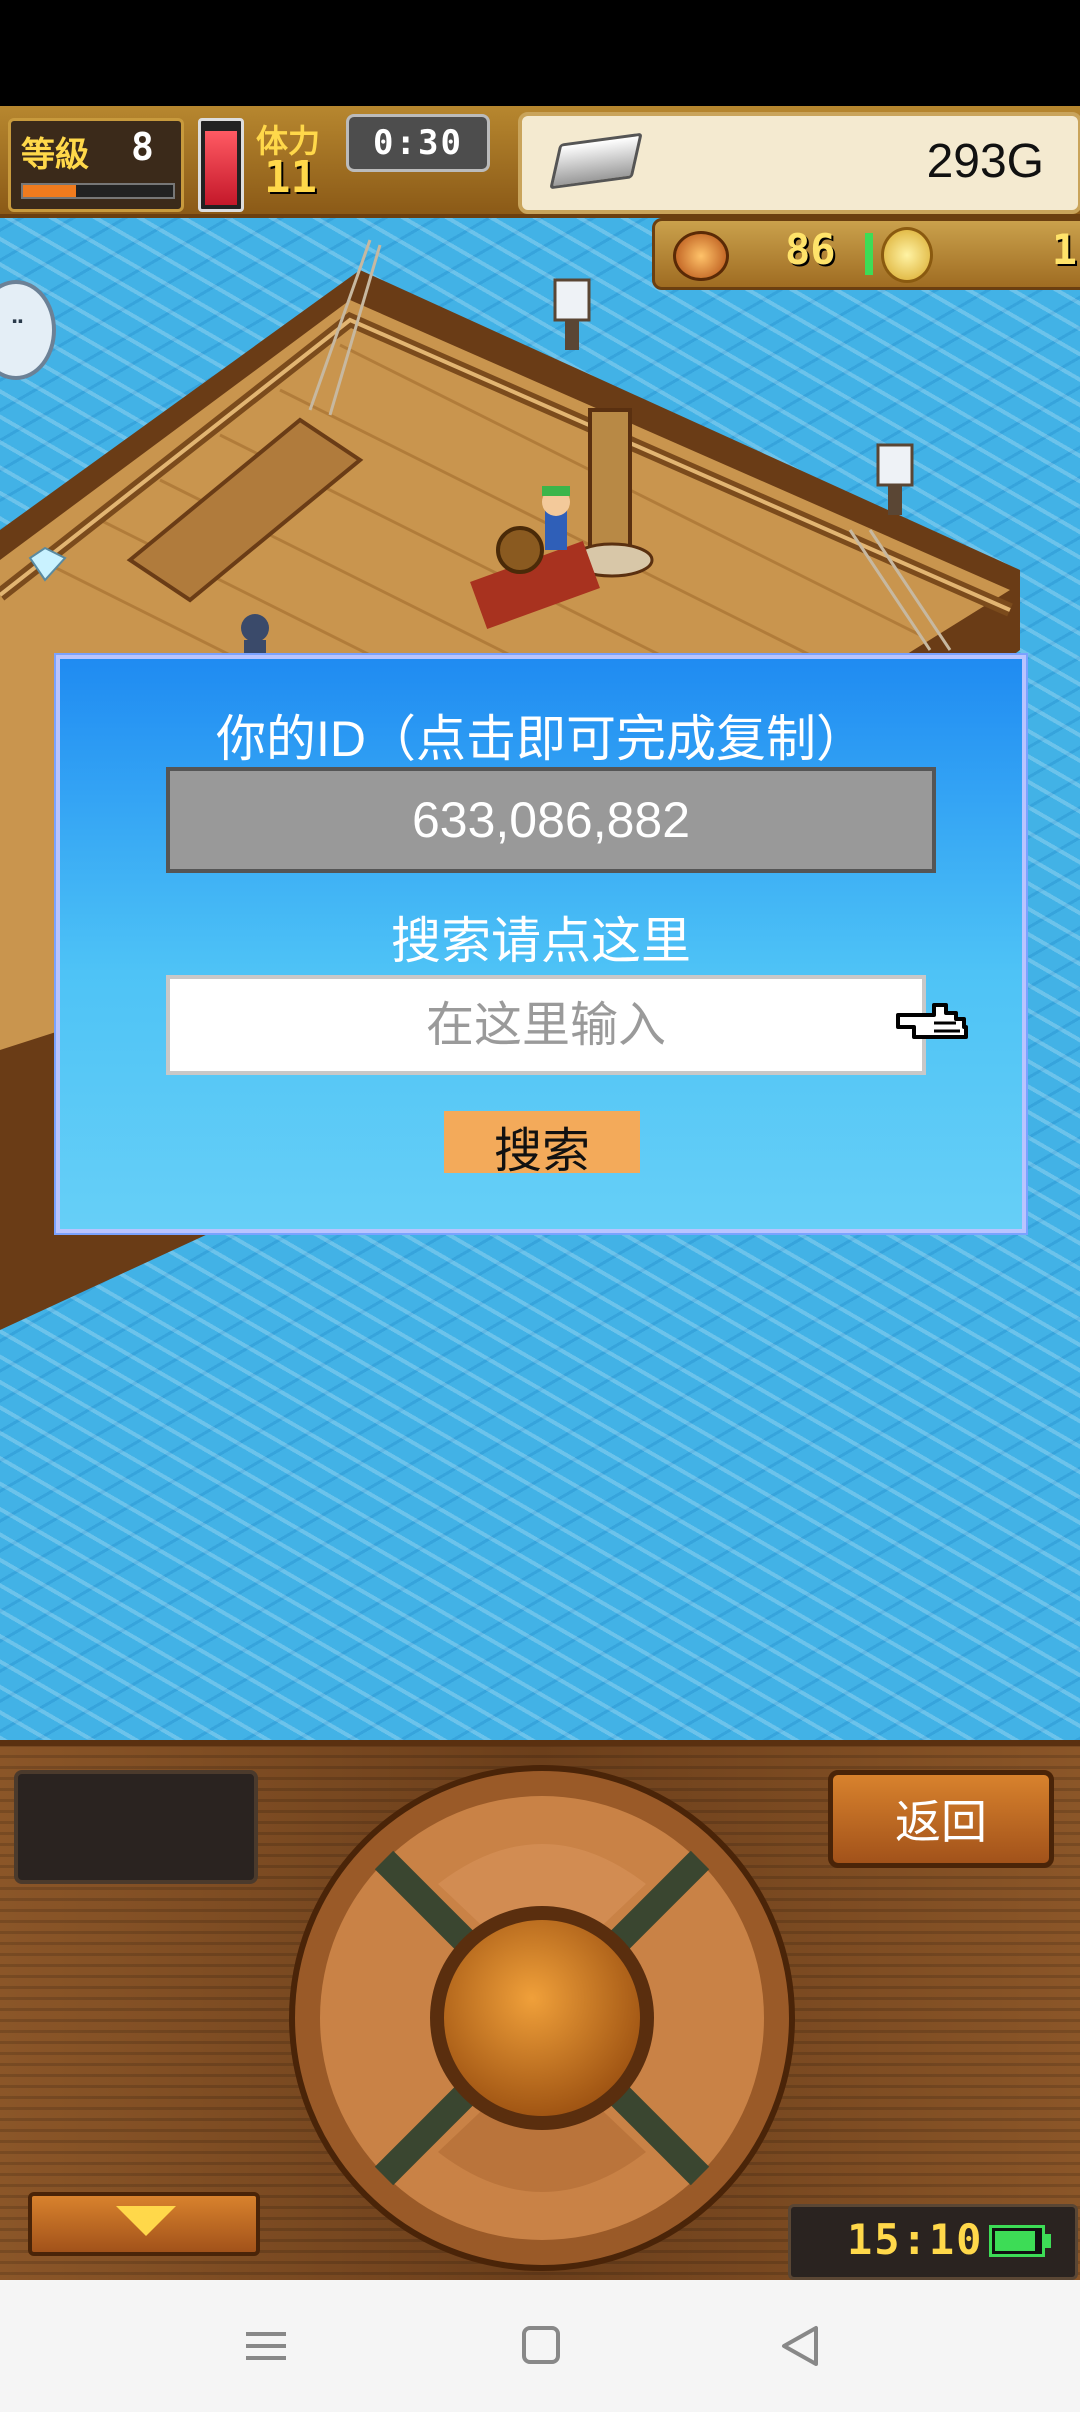  What do you see at coordinates (255, 637) in the screenshot?
I see `sailor-character` at bounding box center [255, 637].